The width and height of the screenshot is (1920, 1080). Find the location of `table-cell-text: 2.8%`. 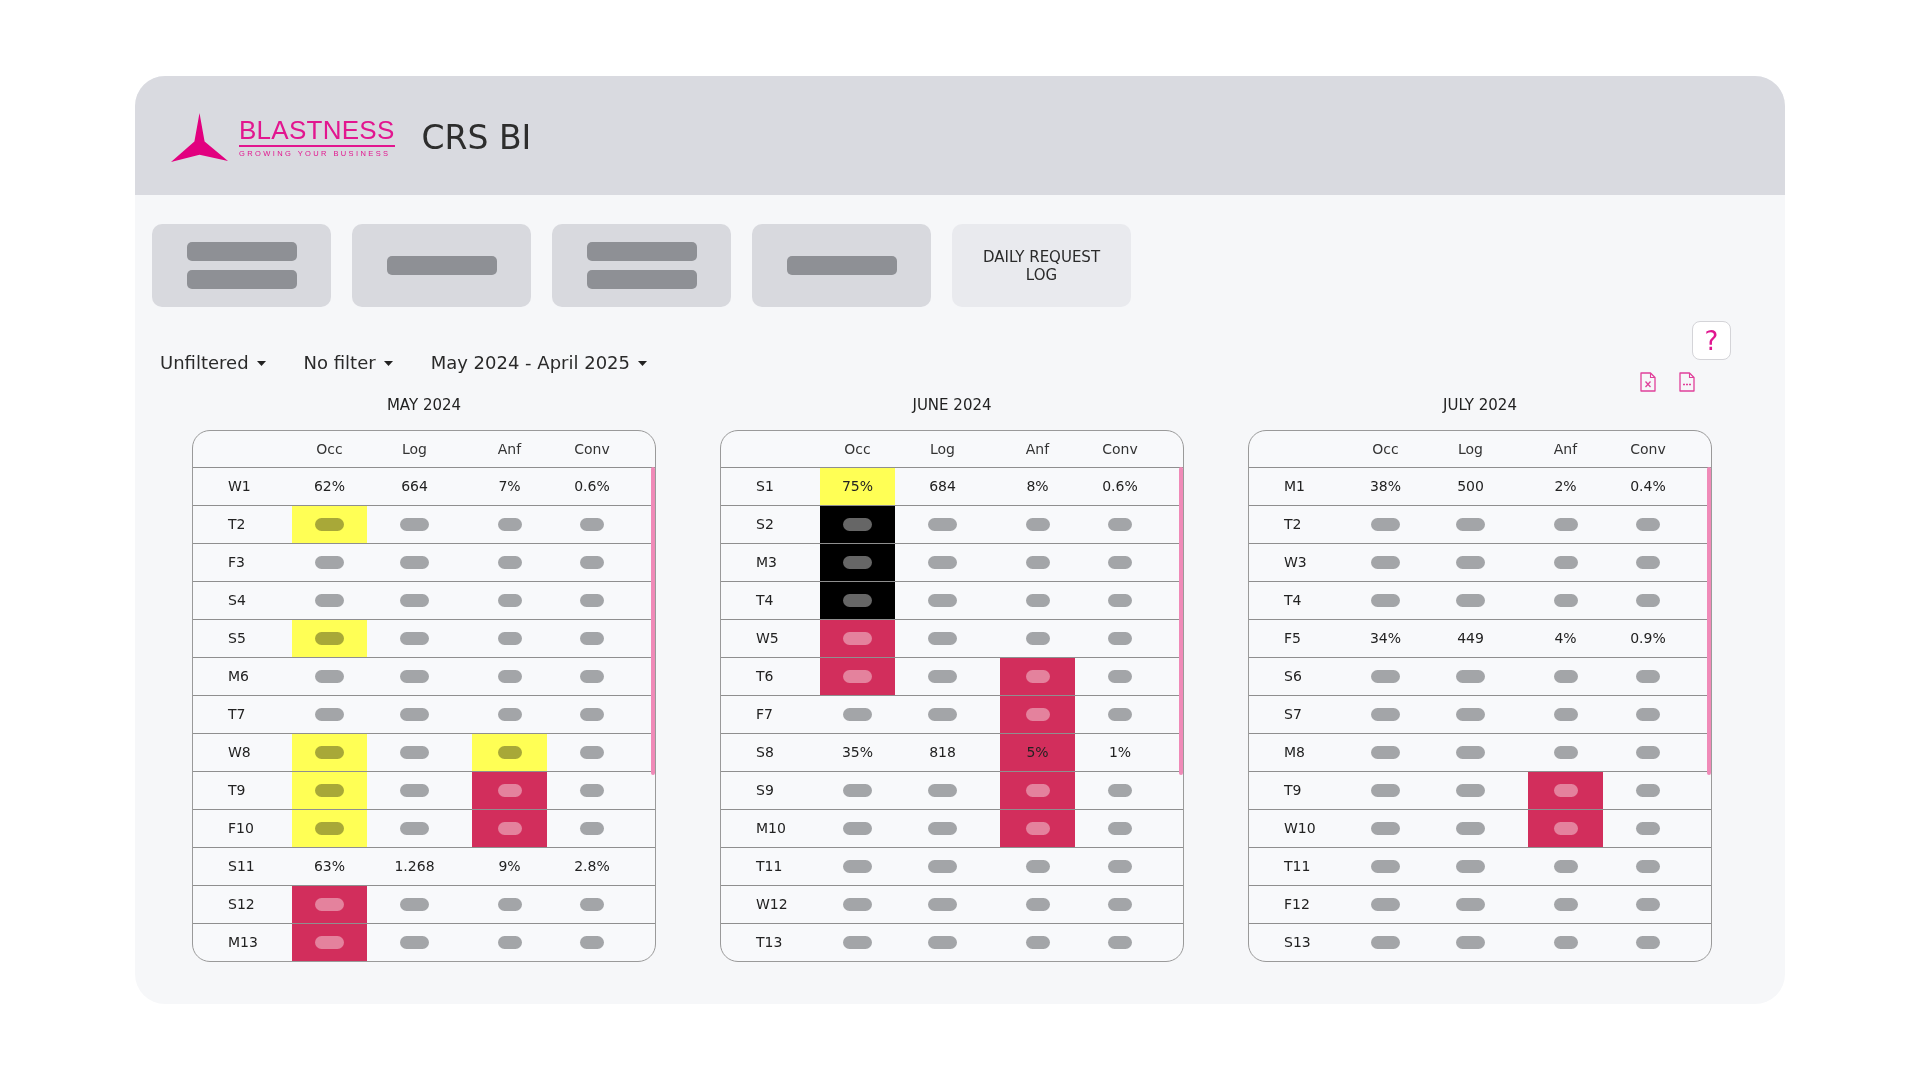

table-cell-text: 2.8% is located at coordinates (592, 866).